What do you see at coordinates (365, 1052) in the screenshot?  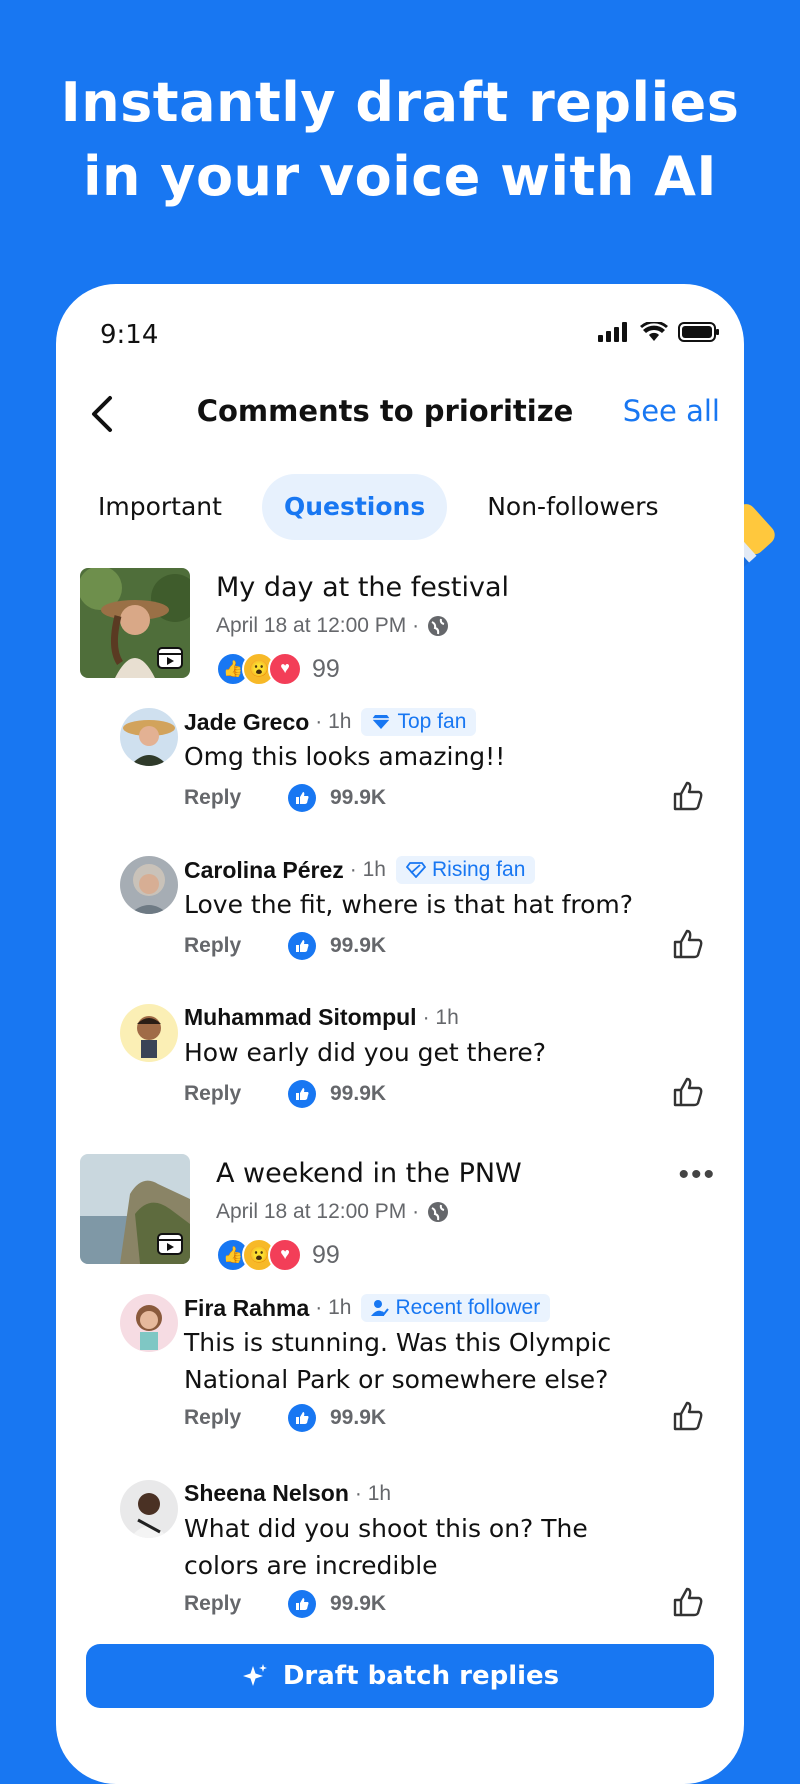 I see `comment-text: How early did you get there?` at bounding box center [365, 1052].